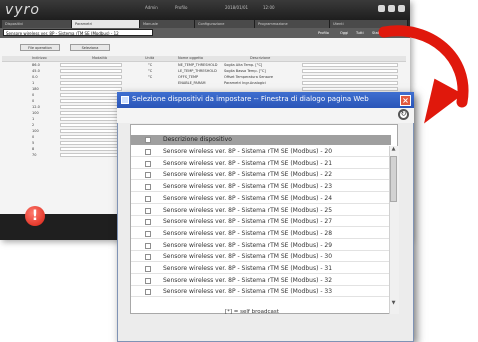  What do you see at coordinates (265, 115) in the screenshot?
I see `dialog-toolbar` at bounding box center [265, 115].